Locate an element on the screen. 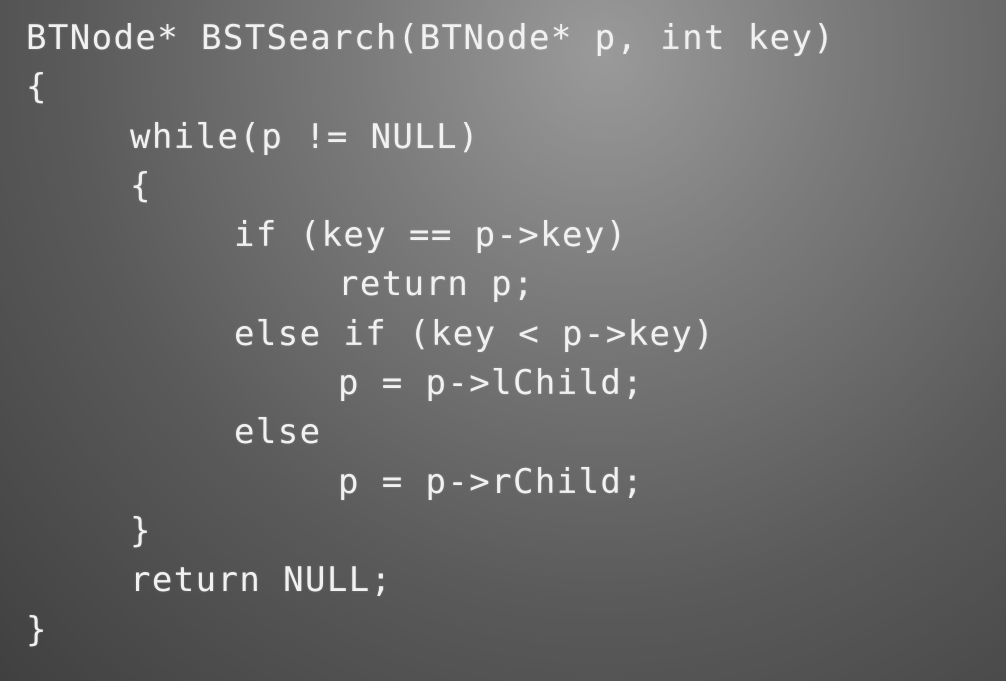 Image resolution: width=1006 pixels, height=681 pixels. code-line-assign-rchild: p = p->rChild; is located at coordinates (491, 481).